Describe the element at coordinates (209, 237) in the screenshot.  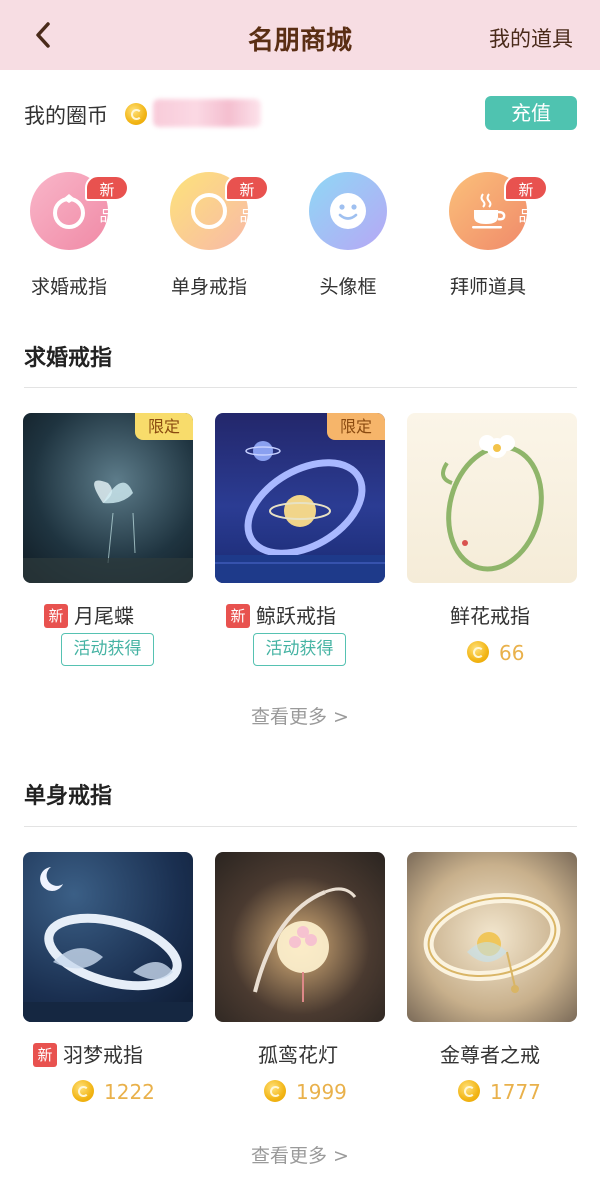
I see `category-single-ring: 新品 单身戒指` at that location.